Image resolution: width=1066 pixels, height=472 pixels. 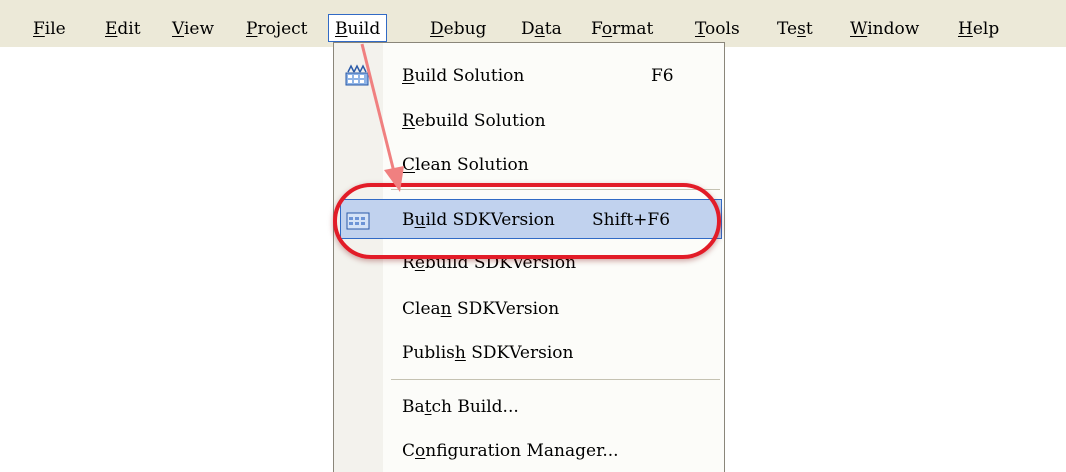 I want to click on menu-tools: Tools, so click(x=717, y=29).